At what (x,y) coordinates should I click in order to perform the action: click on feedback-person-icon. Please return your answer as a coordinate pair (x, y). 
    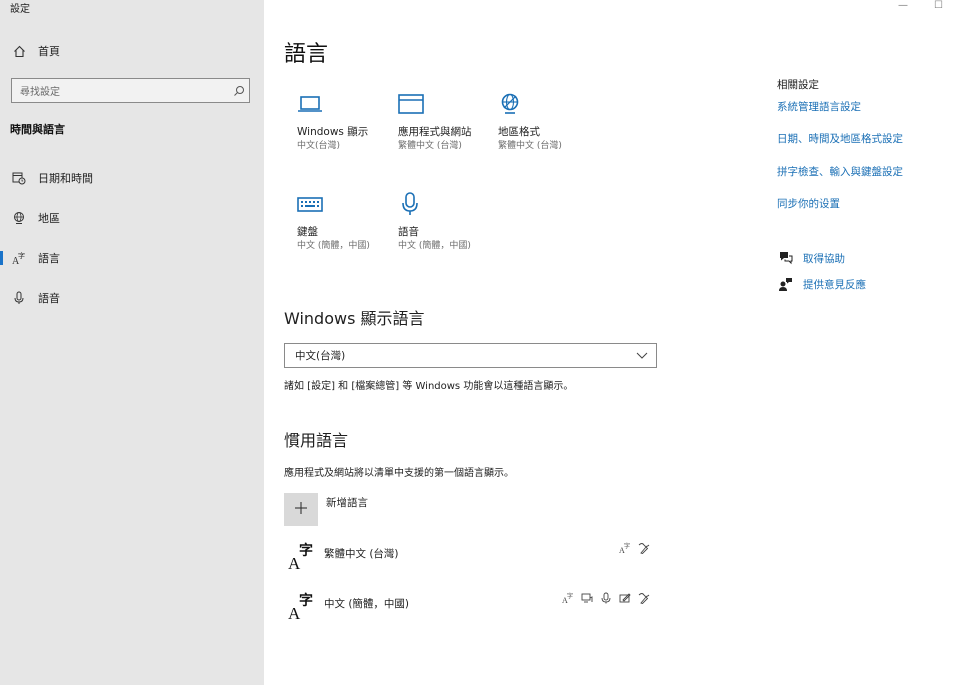
    Looking at the image, I should click on (785, 284).